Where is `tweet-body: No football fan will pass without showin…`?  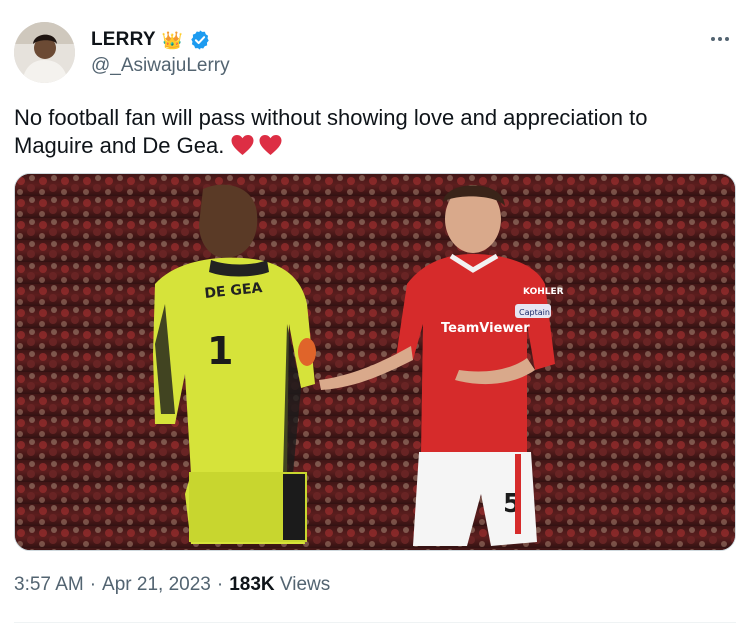
tweet-body: No football fan will pass without showin… is located at coordinates (331, 131).